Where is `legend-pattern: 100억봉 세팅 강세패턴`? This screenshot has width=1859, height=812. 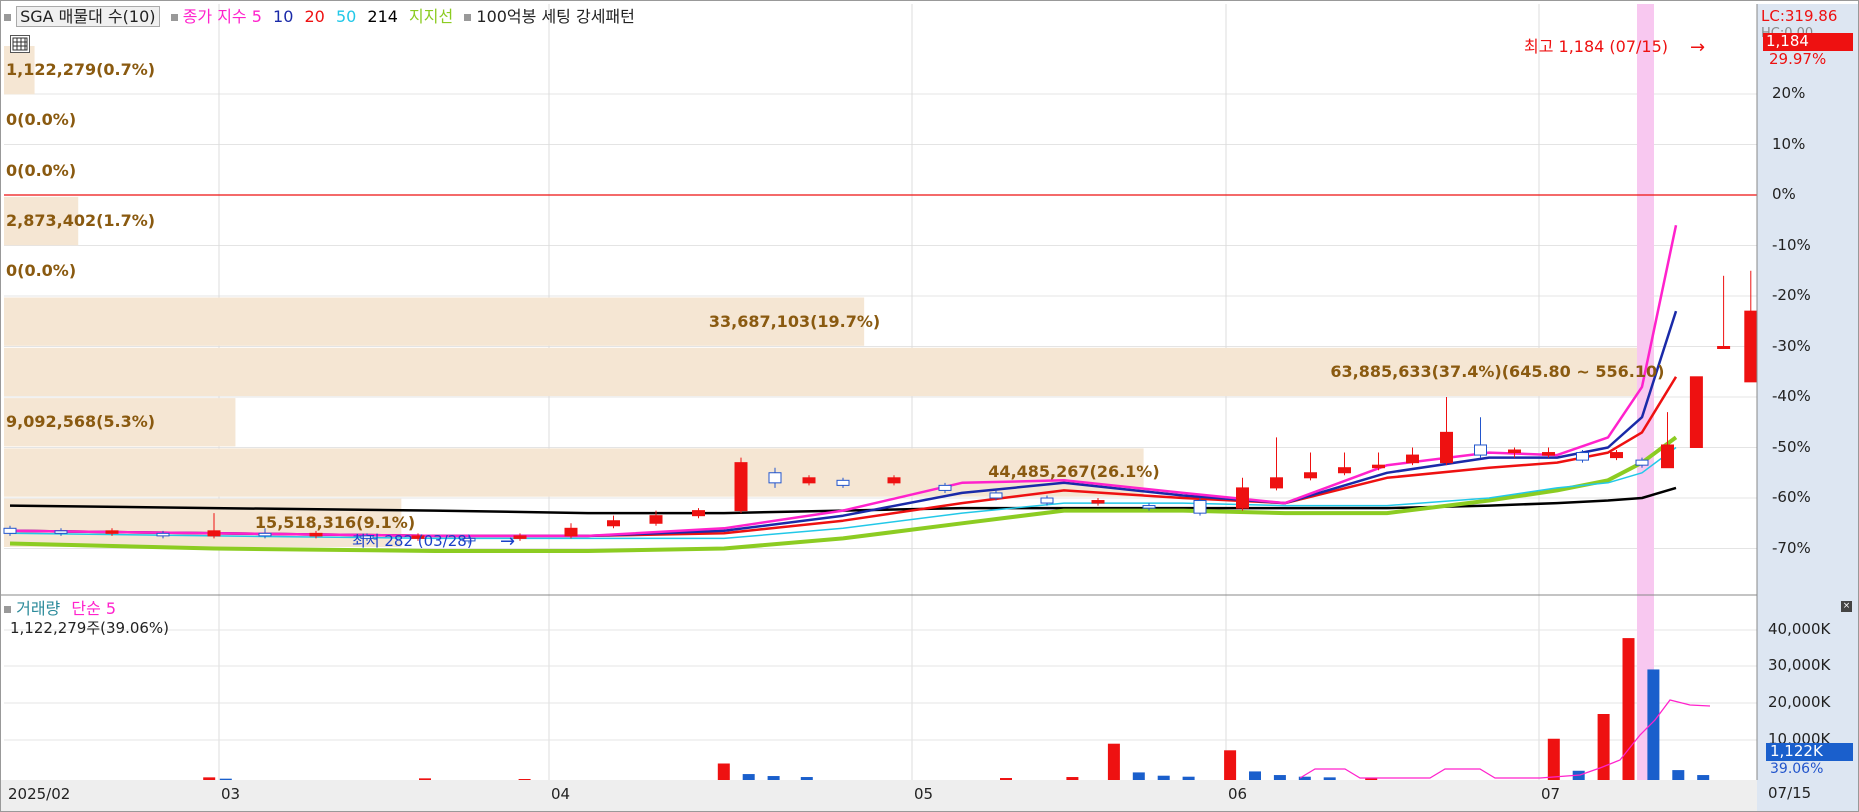
legend-pattern: 100억봉 세팅 강세패턴 is located at coordinates (555, 16).